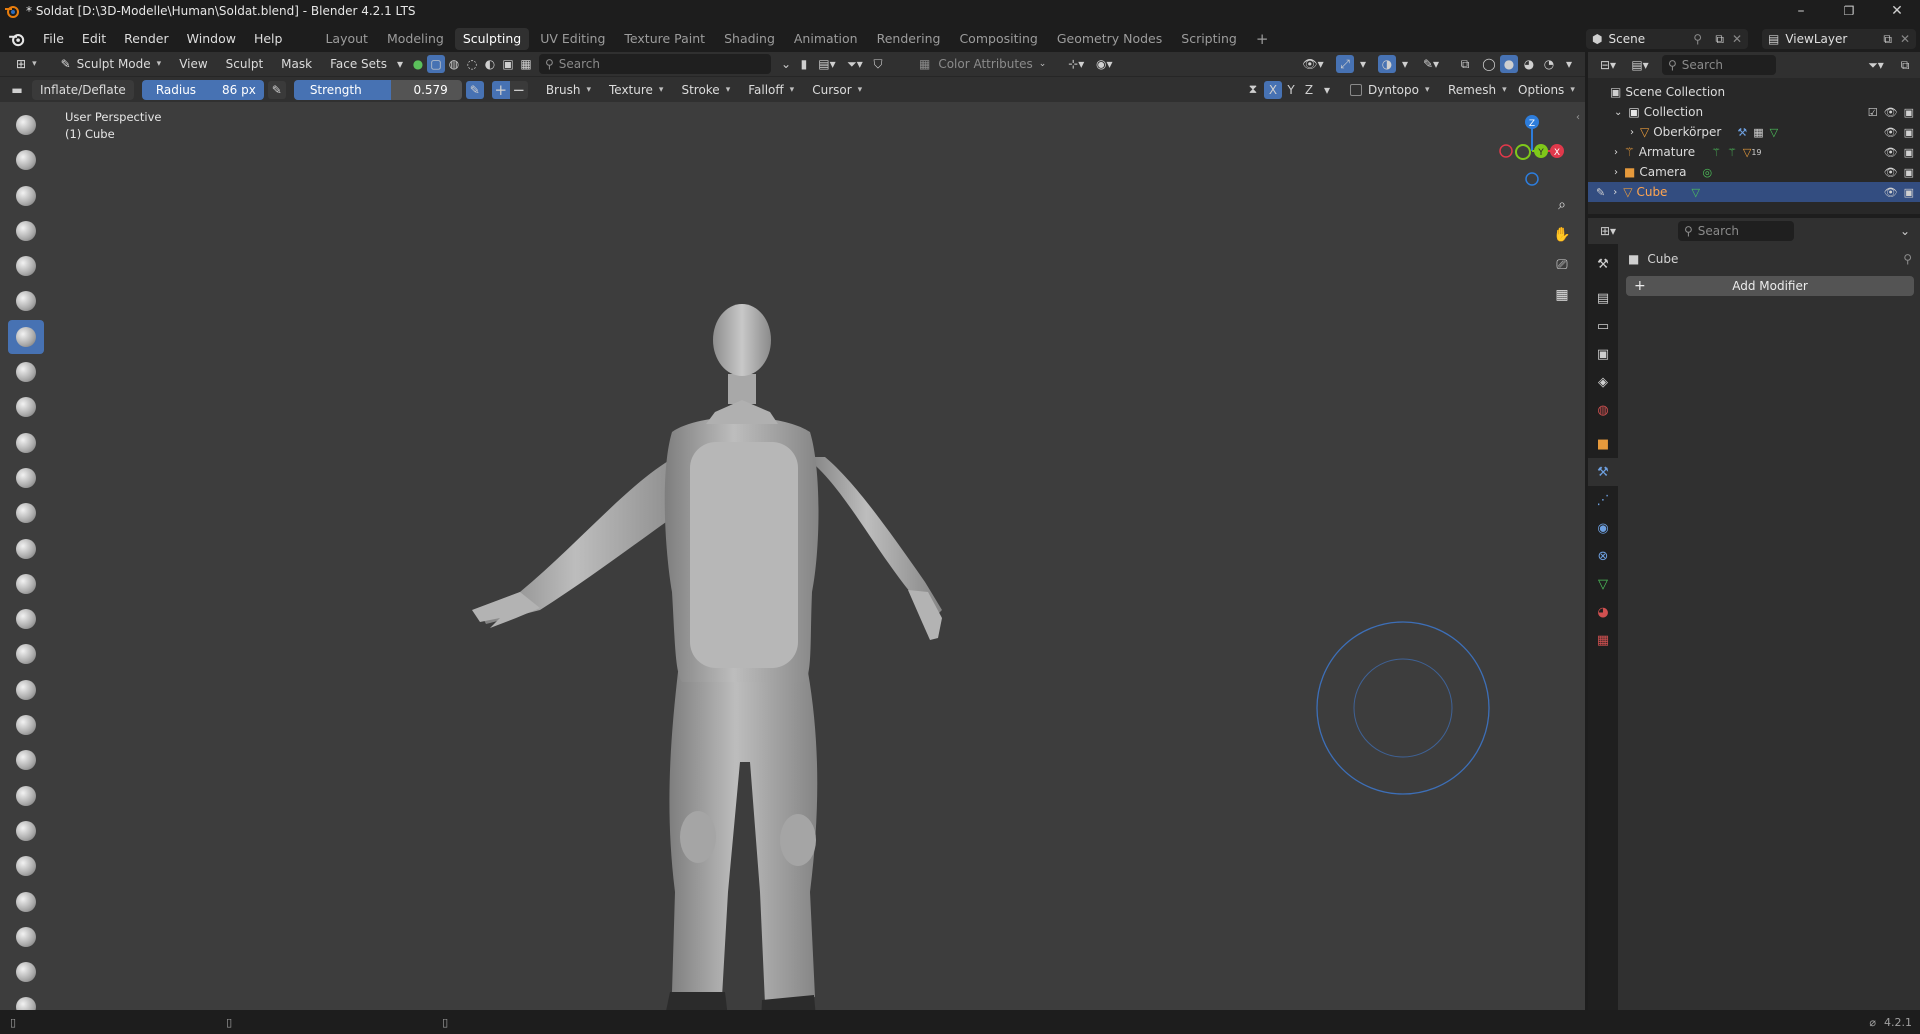  I want to click on outliner-search: ⚲ Search, so click(1719, 65).